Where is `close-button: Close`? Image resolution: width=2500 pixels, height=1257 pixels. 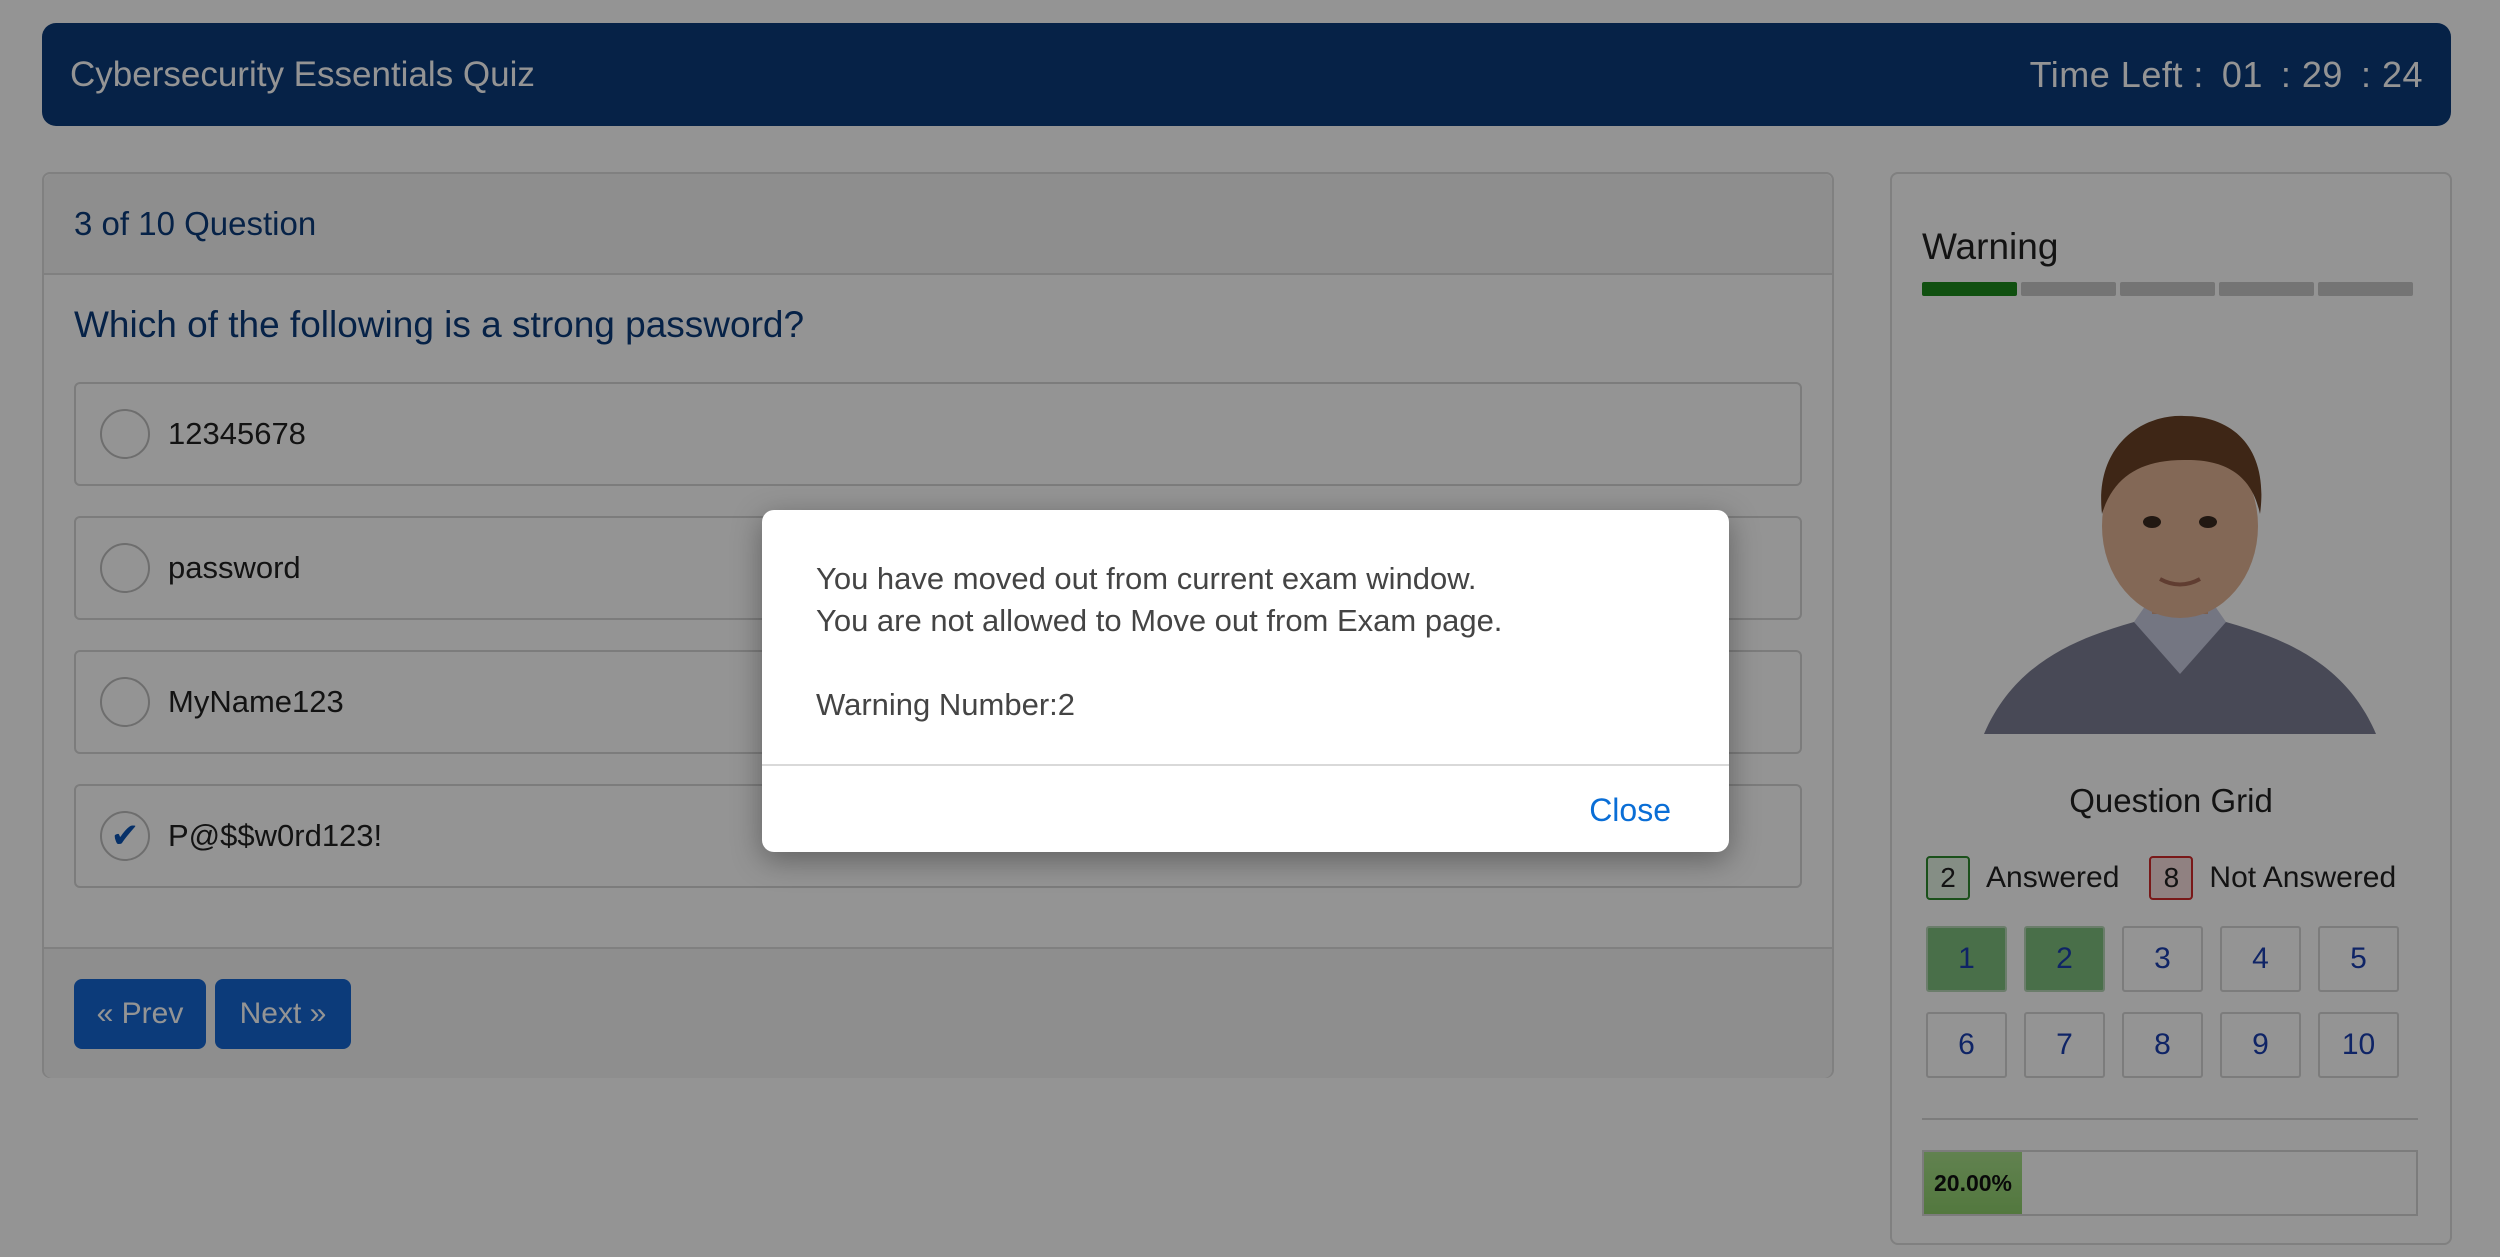
close-button: Close is located at coordinates (1630, 810).